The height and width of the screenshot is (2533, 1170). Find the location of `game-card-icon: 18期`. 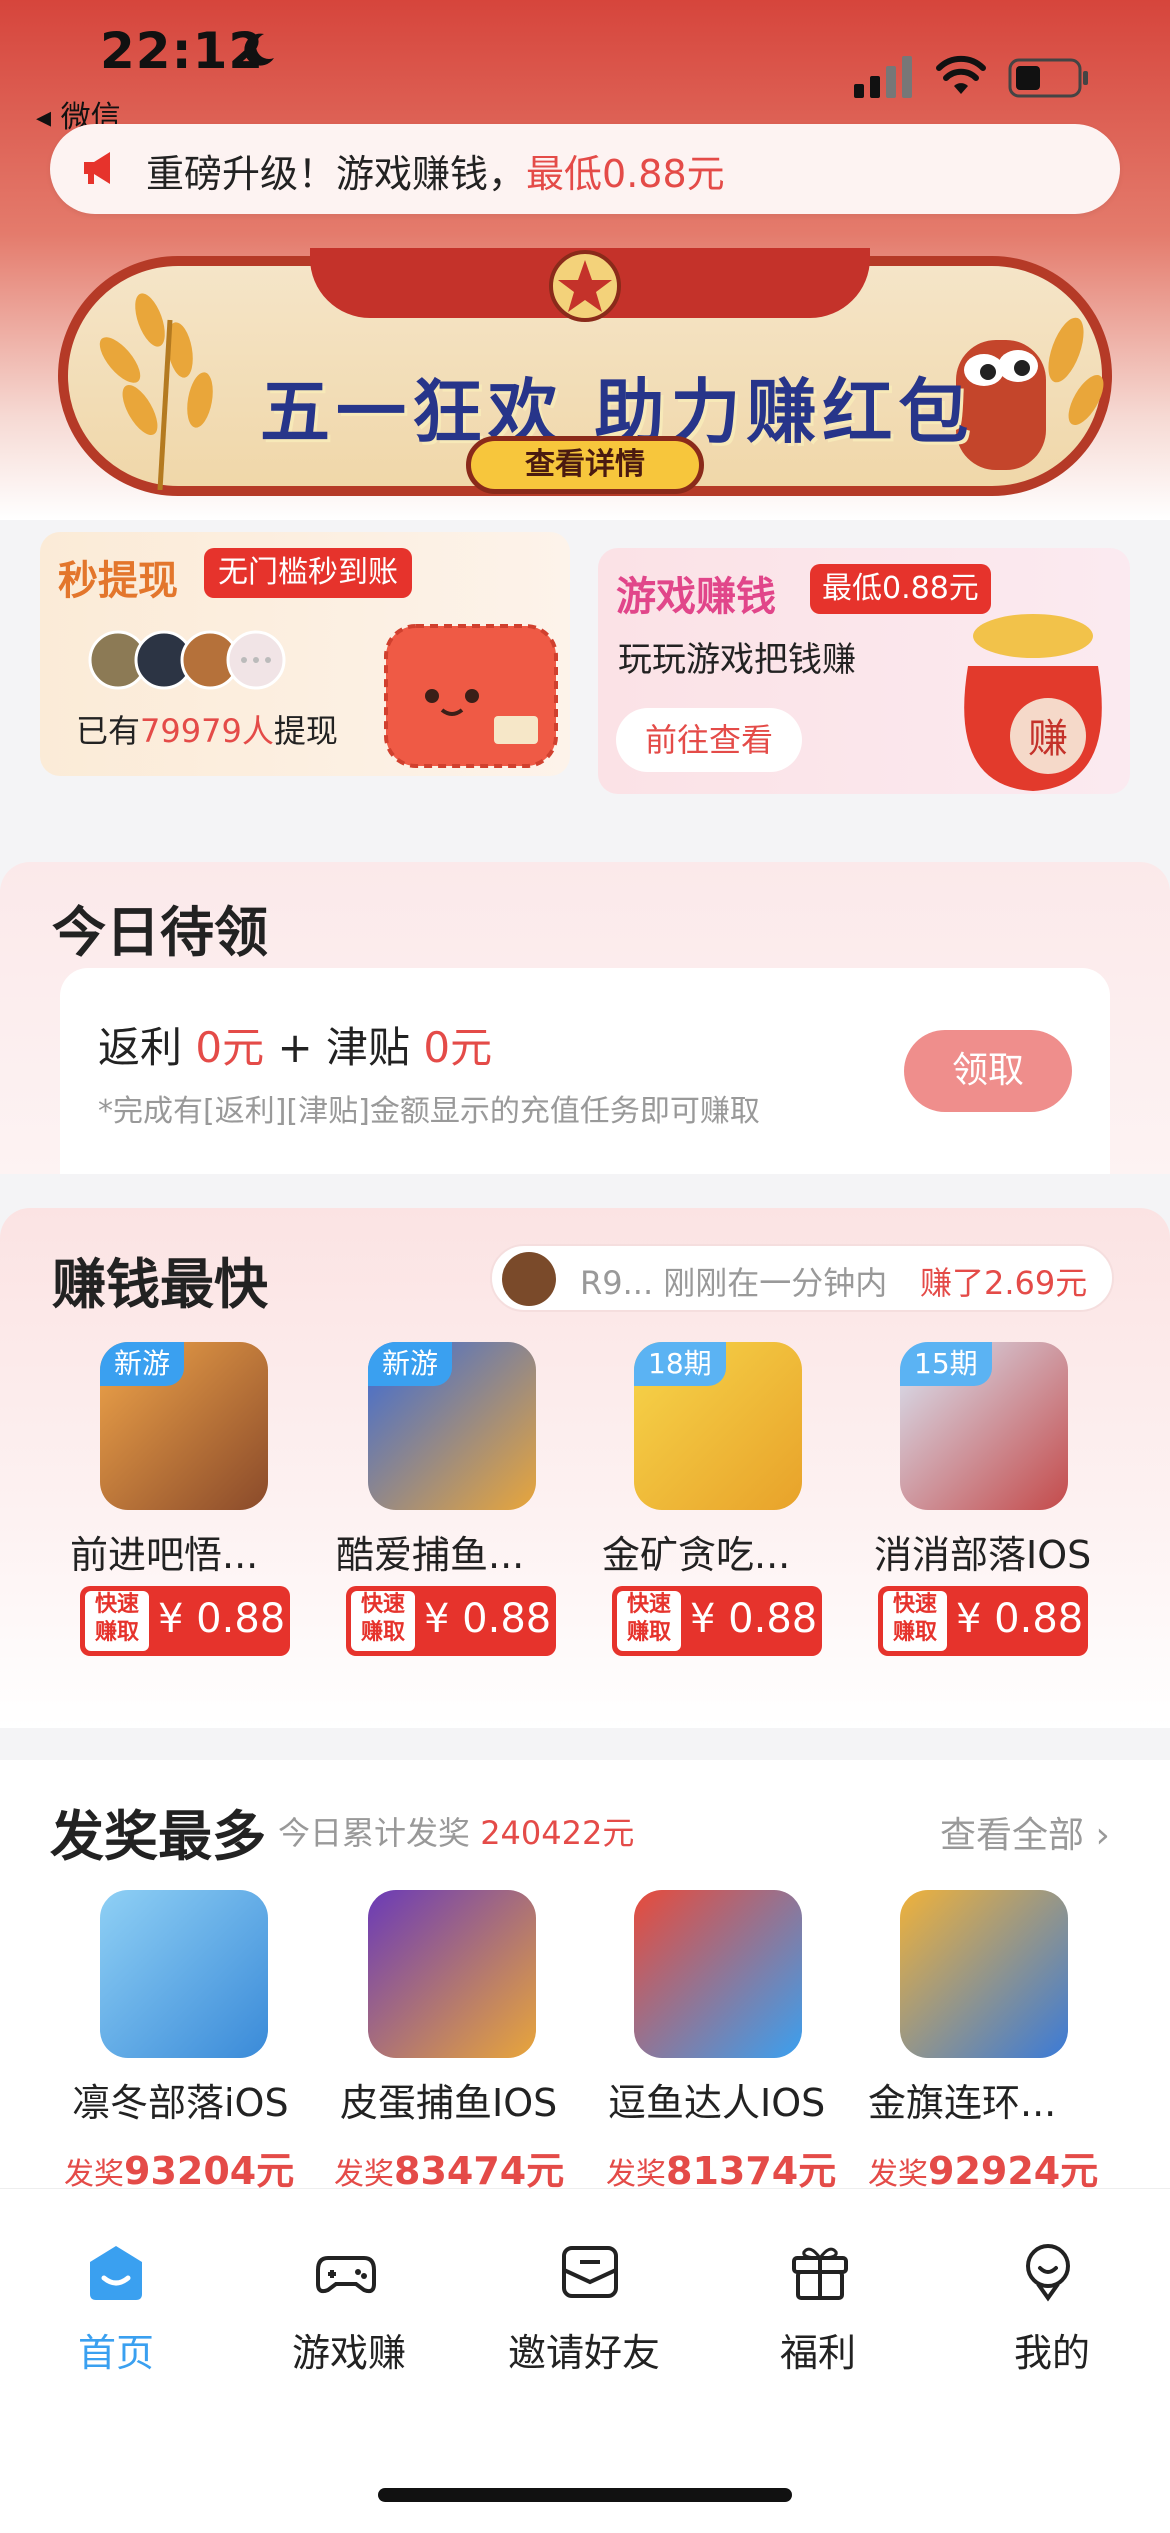

game-card-icon: 18期 is located at coordinates (718, 1426).